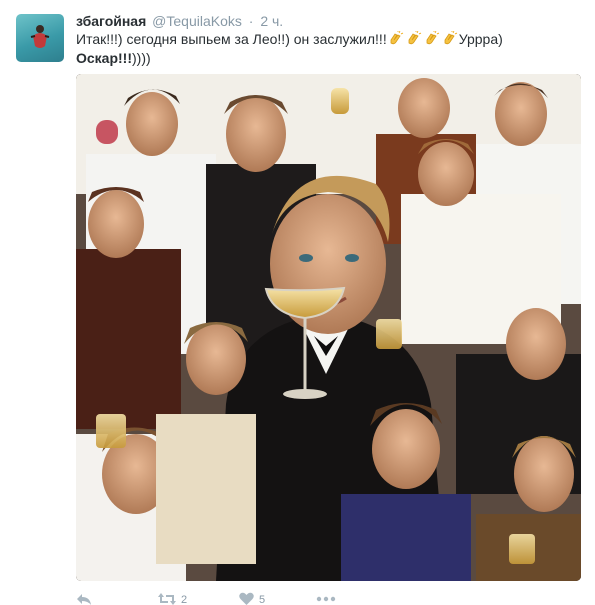 This screenshot has height=605, width=595. I want to click on more-button, so click(326, 598).